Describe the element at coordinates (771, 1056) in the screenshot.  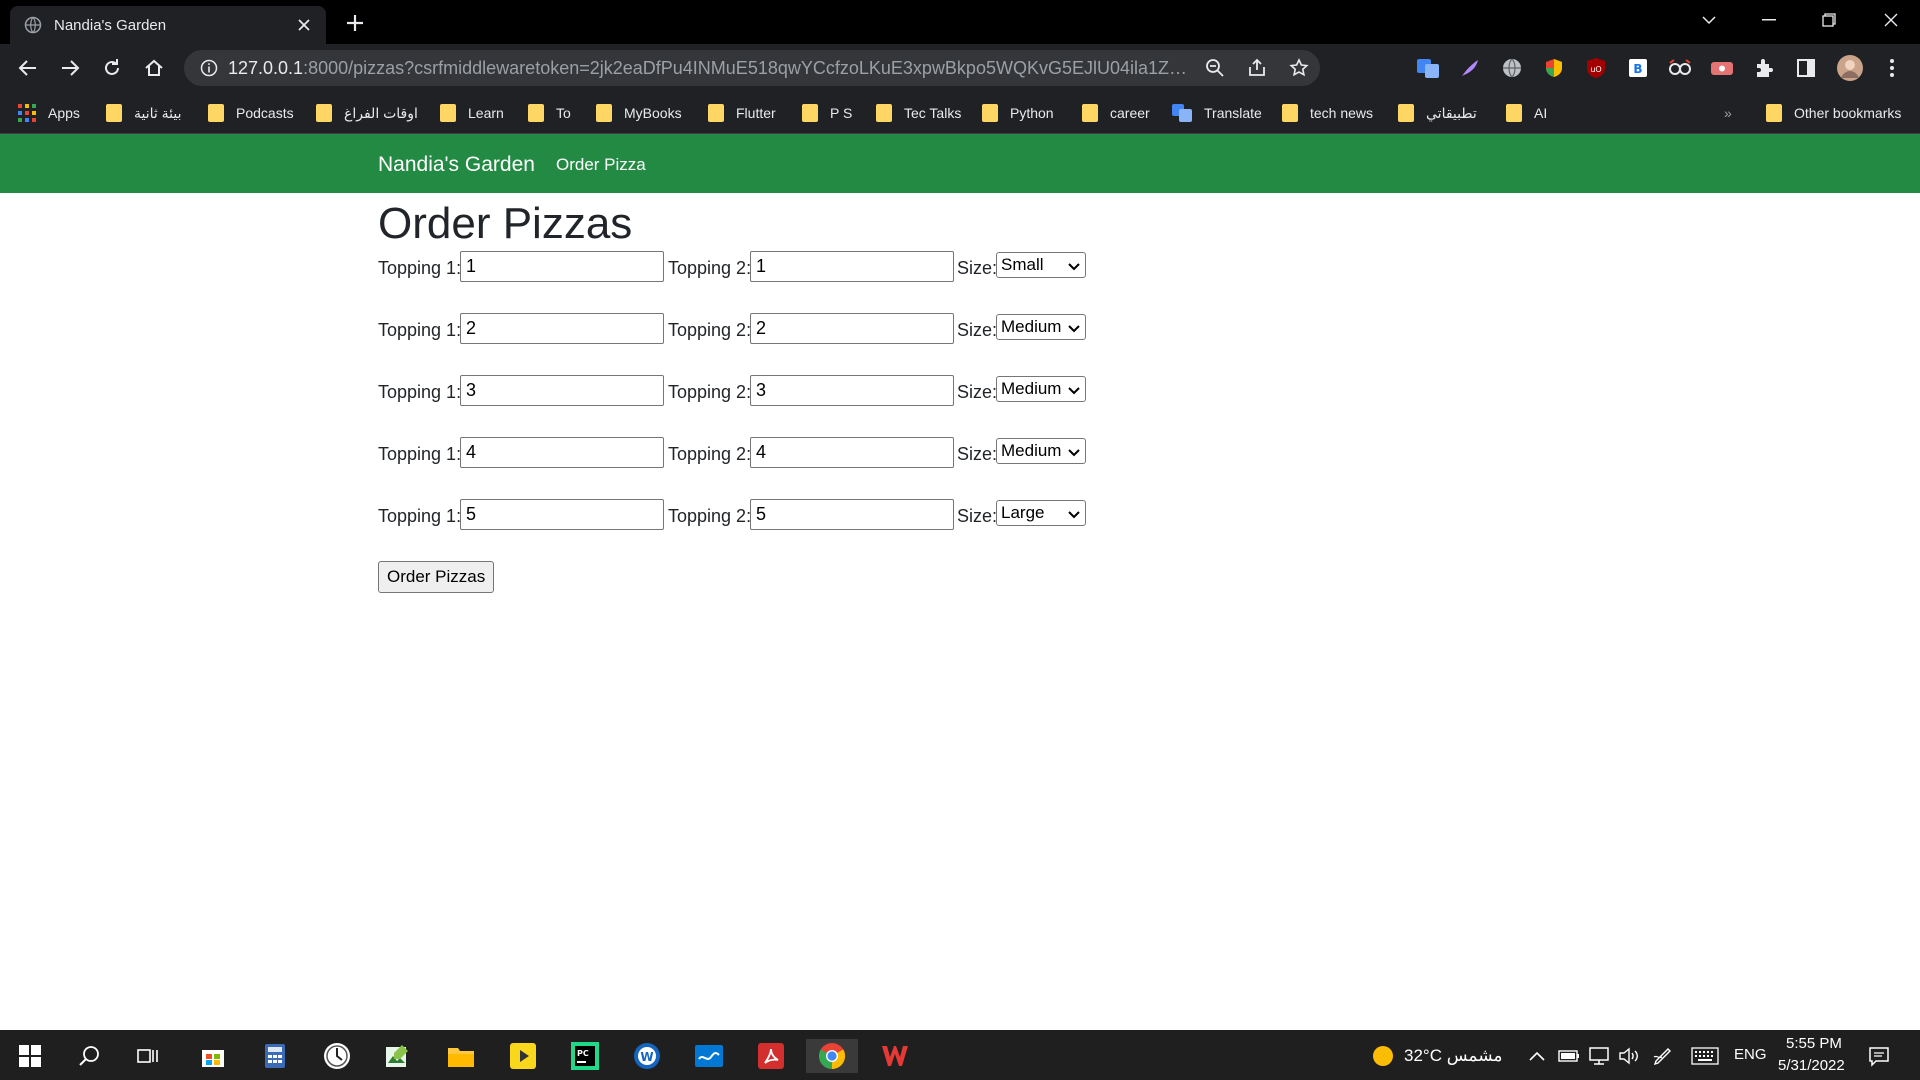
I see `acrobat-icon` at that location.